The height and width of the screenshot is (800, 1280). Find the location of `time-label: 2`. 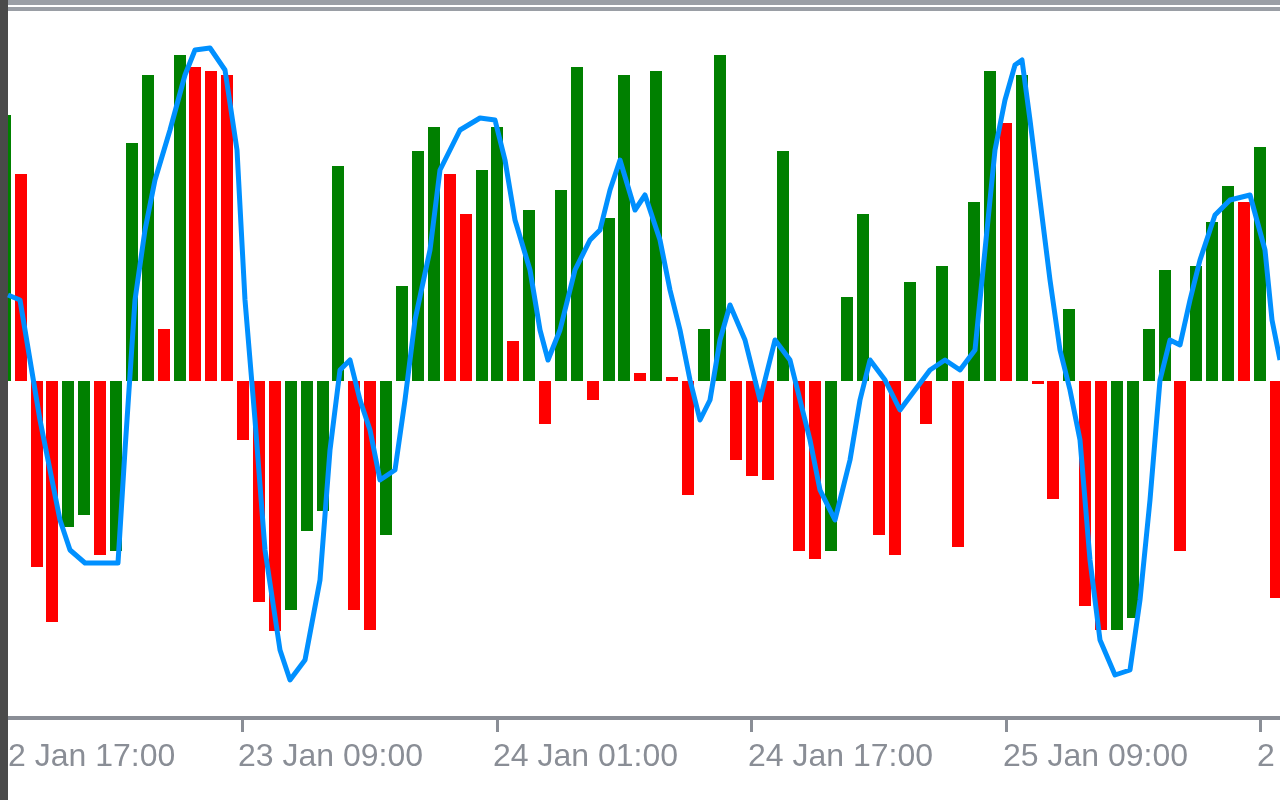

time-label: 2 is located at coordinates (1266, 755).